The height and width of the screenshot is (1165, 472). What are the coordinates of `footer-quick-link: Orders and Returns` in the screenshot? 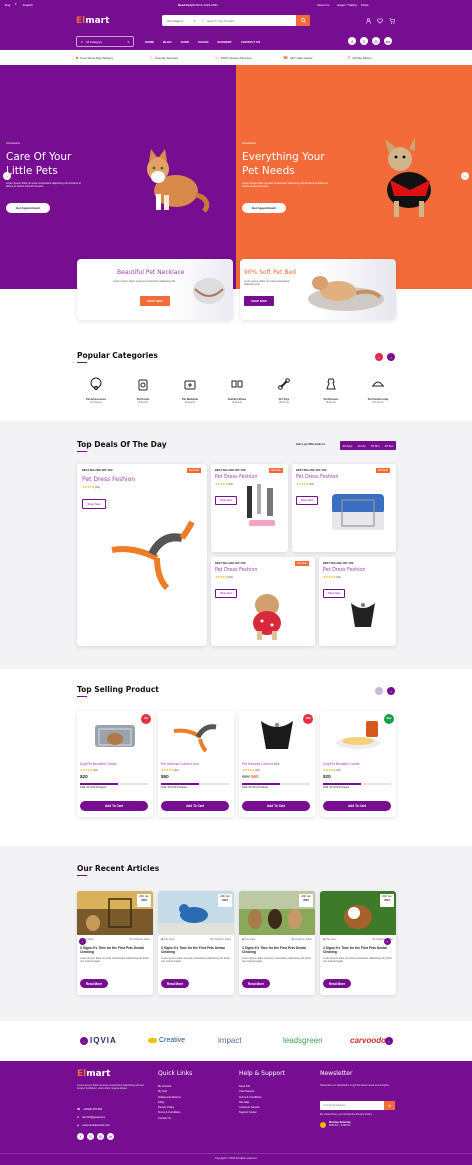 It's located at (169, 1097).